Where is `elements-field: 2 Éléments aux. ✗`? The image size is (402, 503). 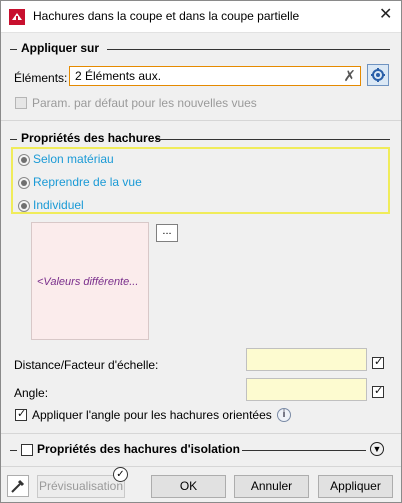
elements-field: 2 Éléments aux. ✗ is located at coordinates (215, 76).